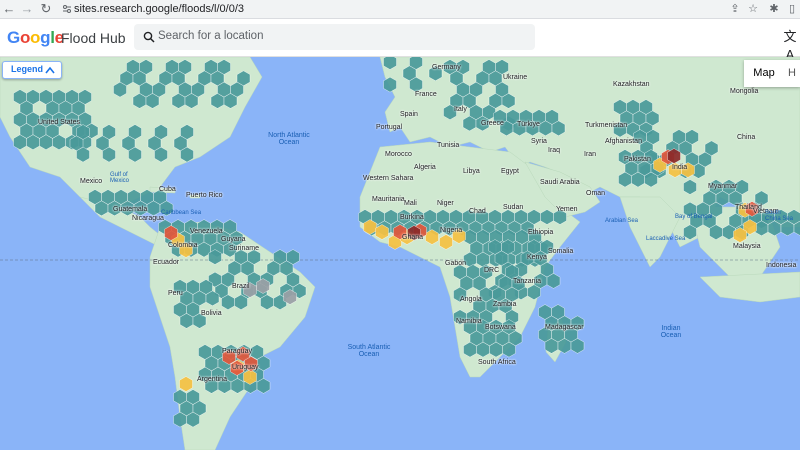 Image resolution: width=800 pixels, height=450 pixels. Describe the element at coordinates (388, 178) in the screenshot. I see `label-western-sahara: Western Sahara` at that location.